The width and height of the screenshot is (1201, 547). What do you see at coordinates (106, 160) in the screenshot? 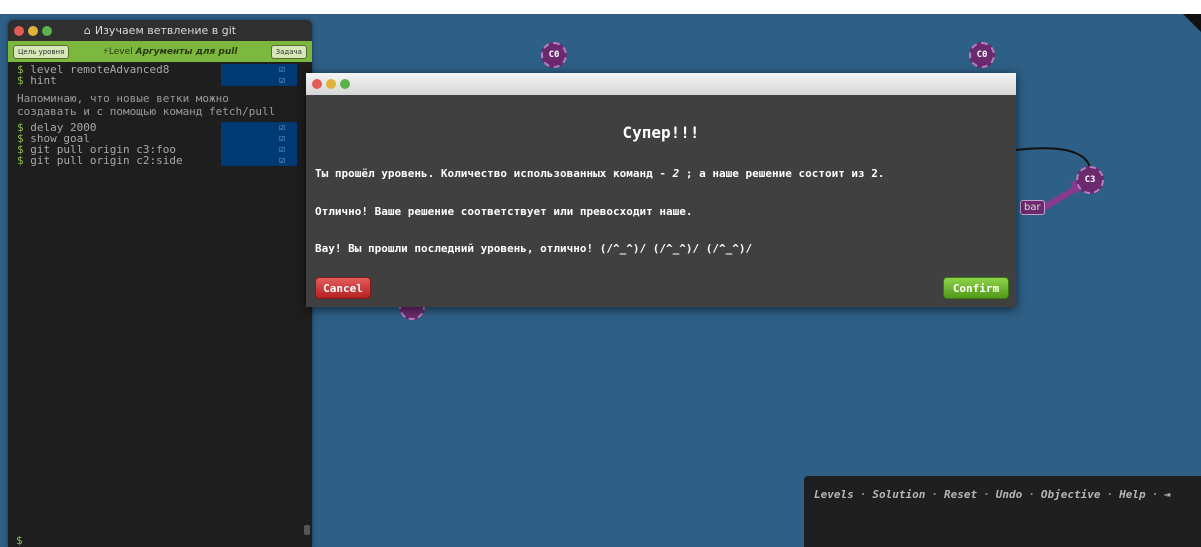
I see `history-command: git pull origin c2:side` at bounding box center [106, 160].